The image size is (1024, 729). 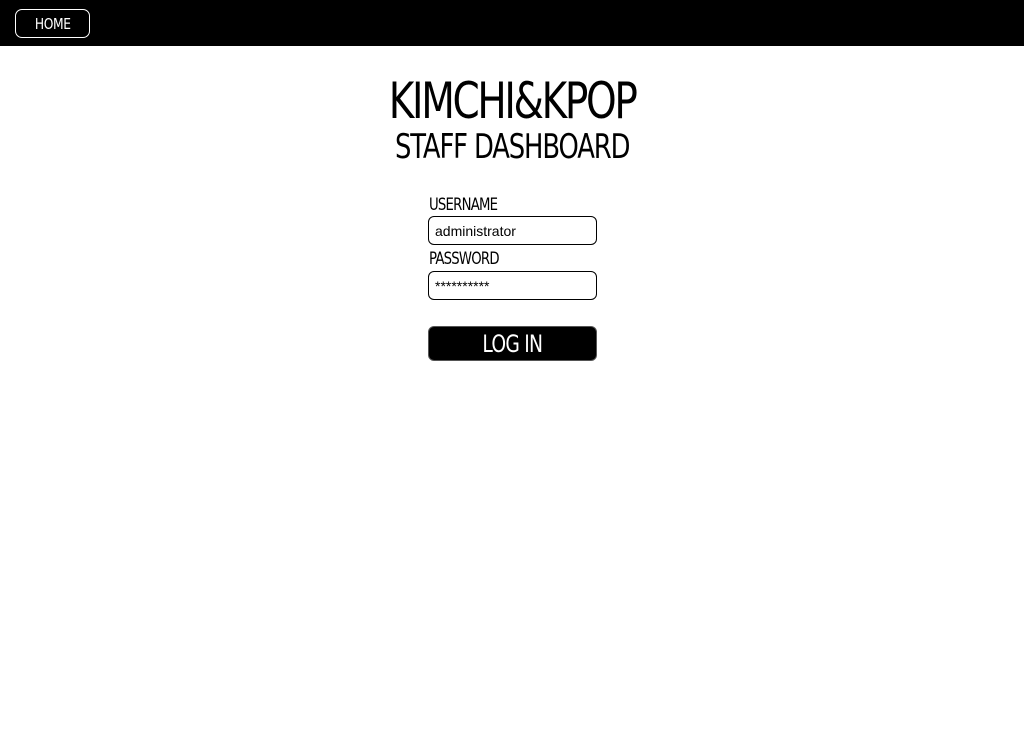 I want to click on brand-title-text: KIMCHI&KPOP, so click(x=513, y=101).